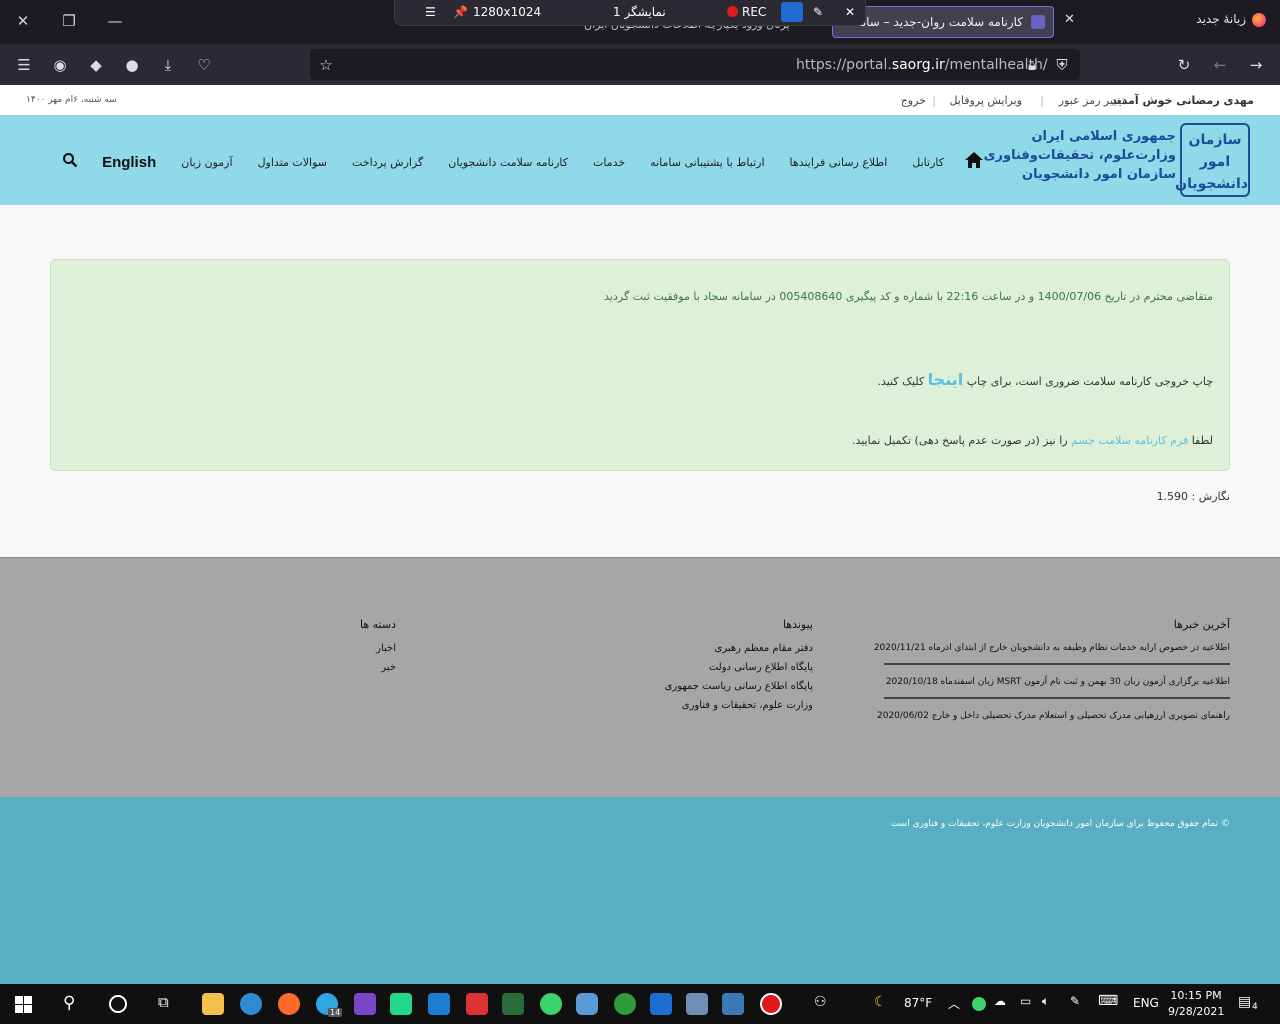  I want to click on visual-studio-icon, so click(365, 1004).